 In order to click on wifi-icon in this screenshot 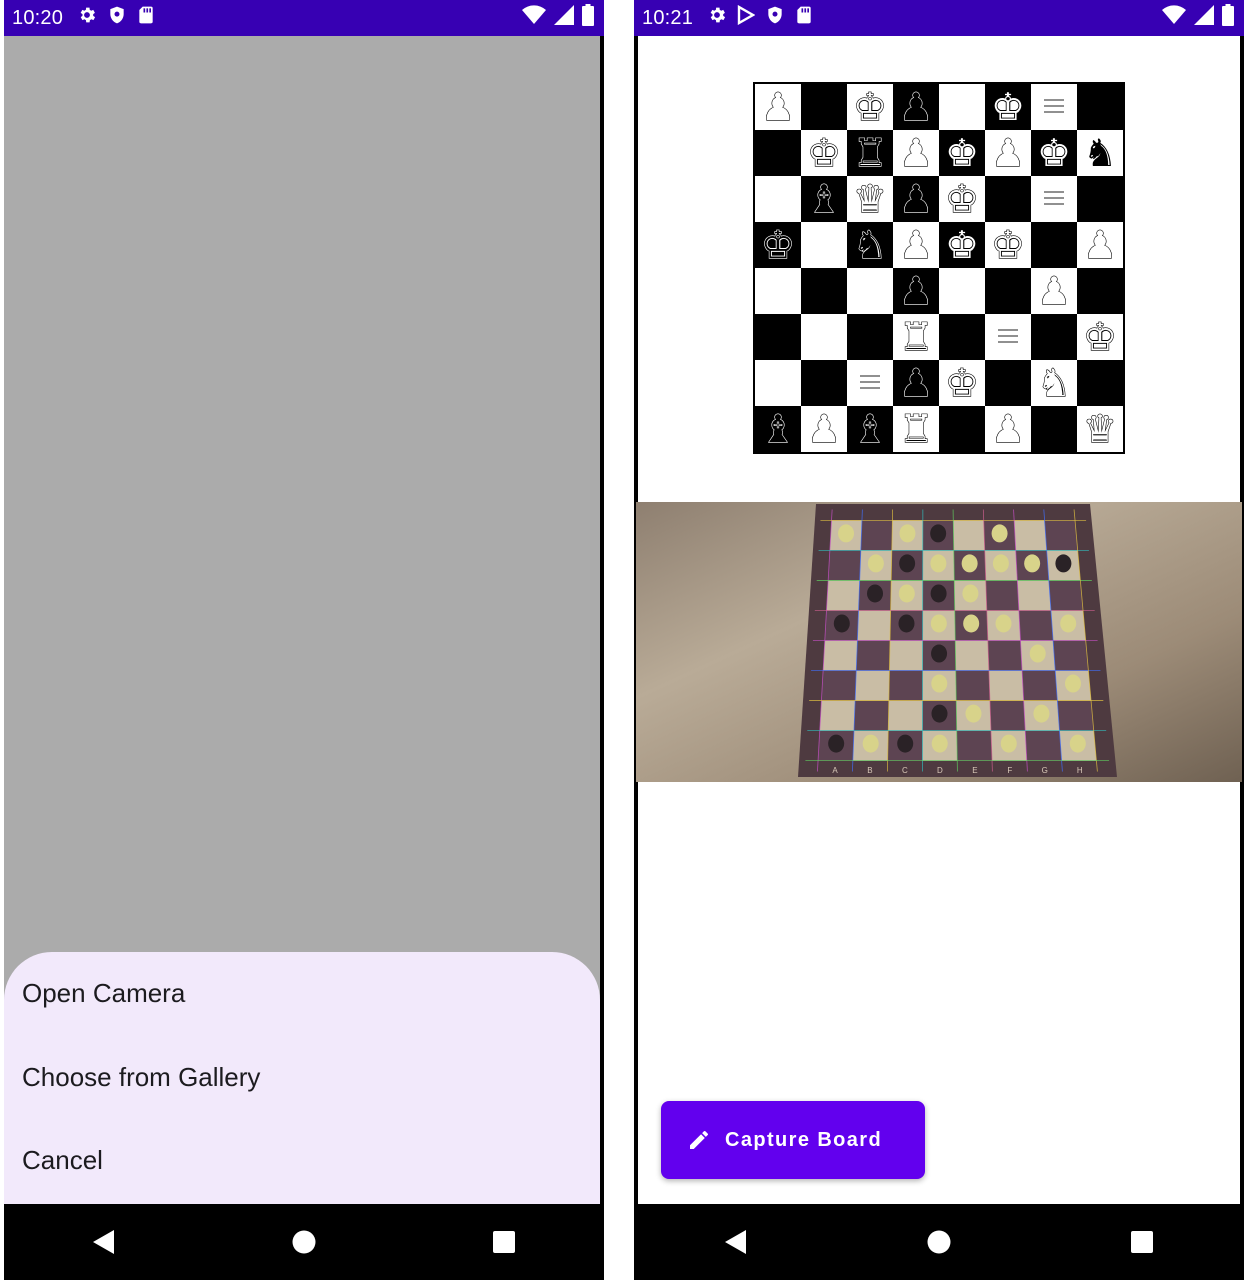, I will do `click(1174, 18)`.